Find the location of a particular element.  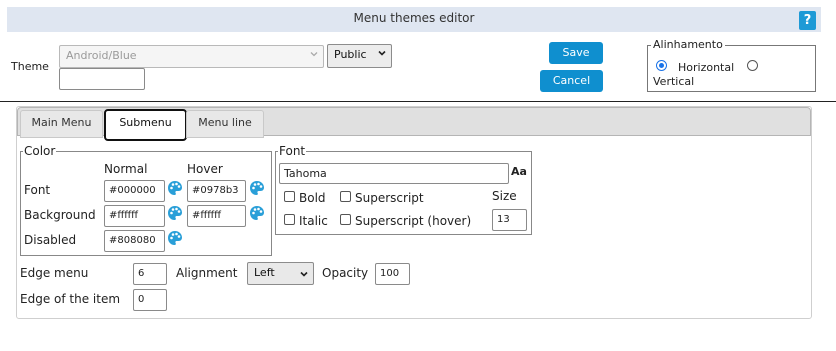

color-legend: Color is located at coordinates (40, 151).